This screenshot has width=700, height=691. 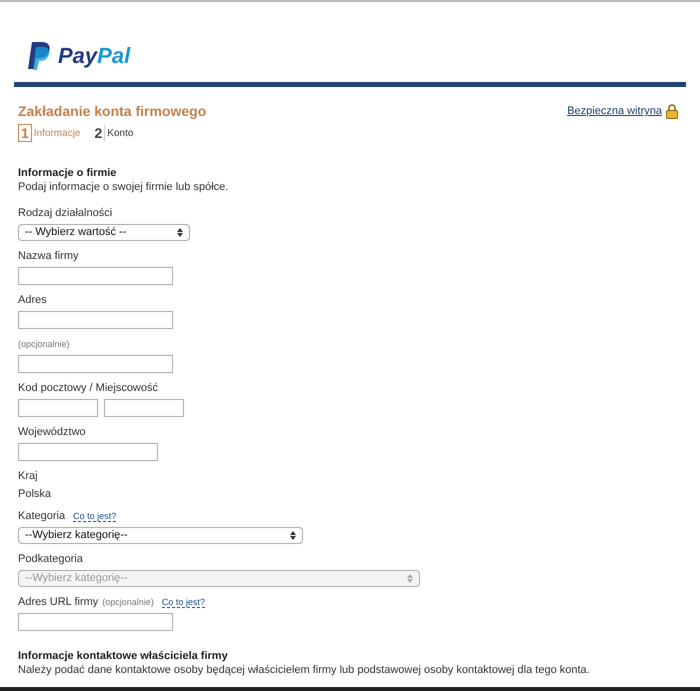 What do you see at coordinates (50, 559) in the screenshot?
I see `field-label: Podkategoria` at bounding box center [50, 559].